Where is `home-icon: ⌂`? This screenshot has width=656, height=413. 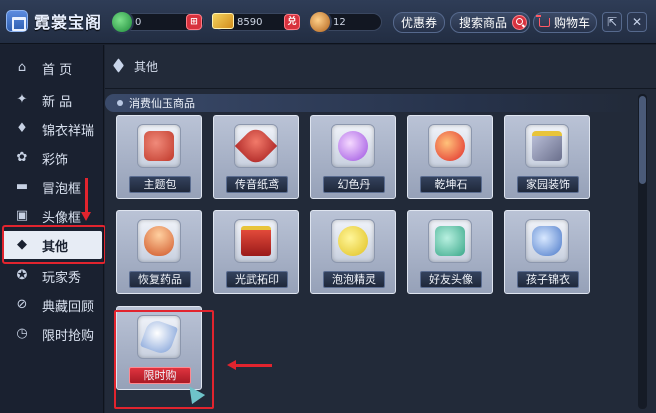 home-icon: ⌂ is located at coordinates (22, 67).